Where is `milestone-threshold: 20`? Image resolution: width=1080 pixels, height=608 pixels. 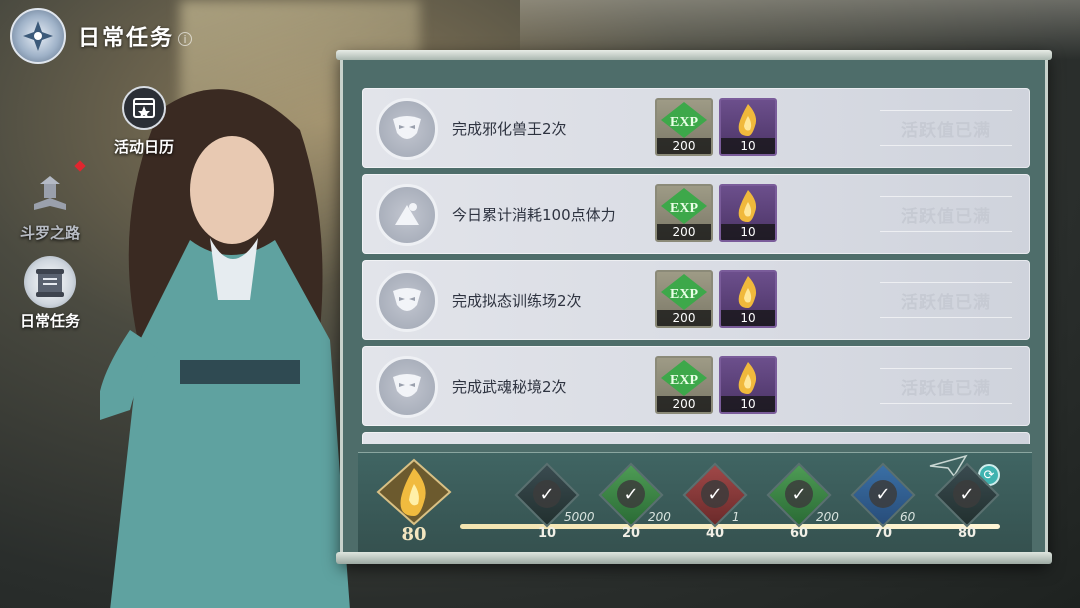 milestone-threshold: 20 is located at coordinates (631, 533).